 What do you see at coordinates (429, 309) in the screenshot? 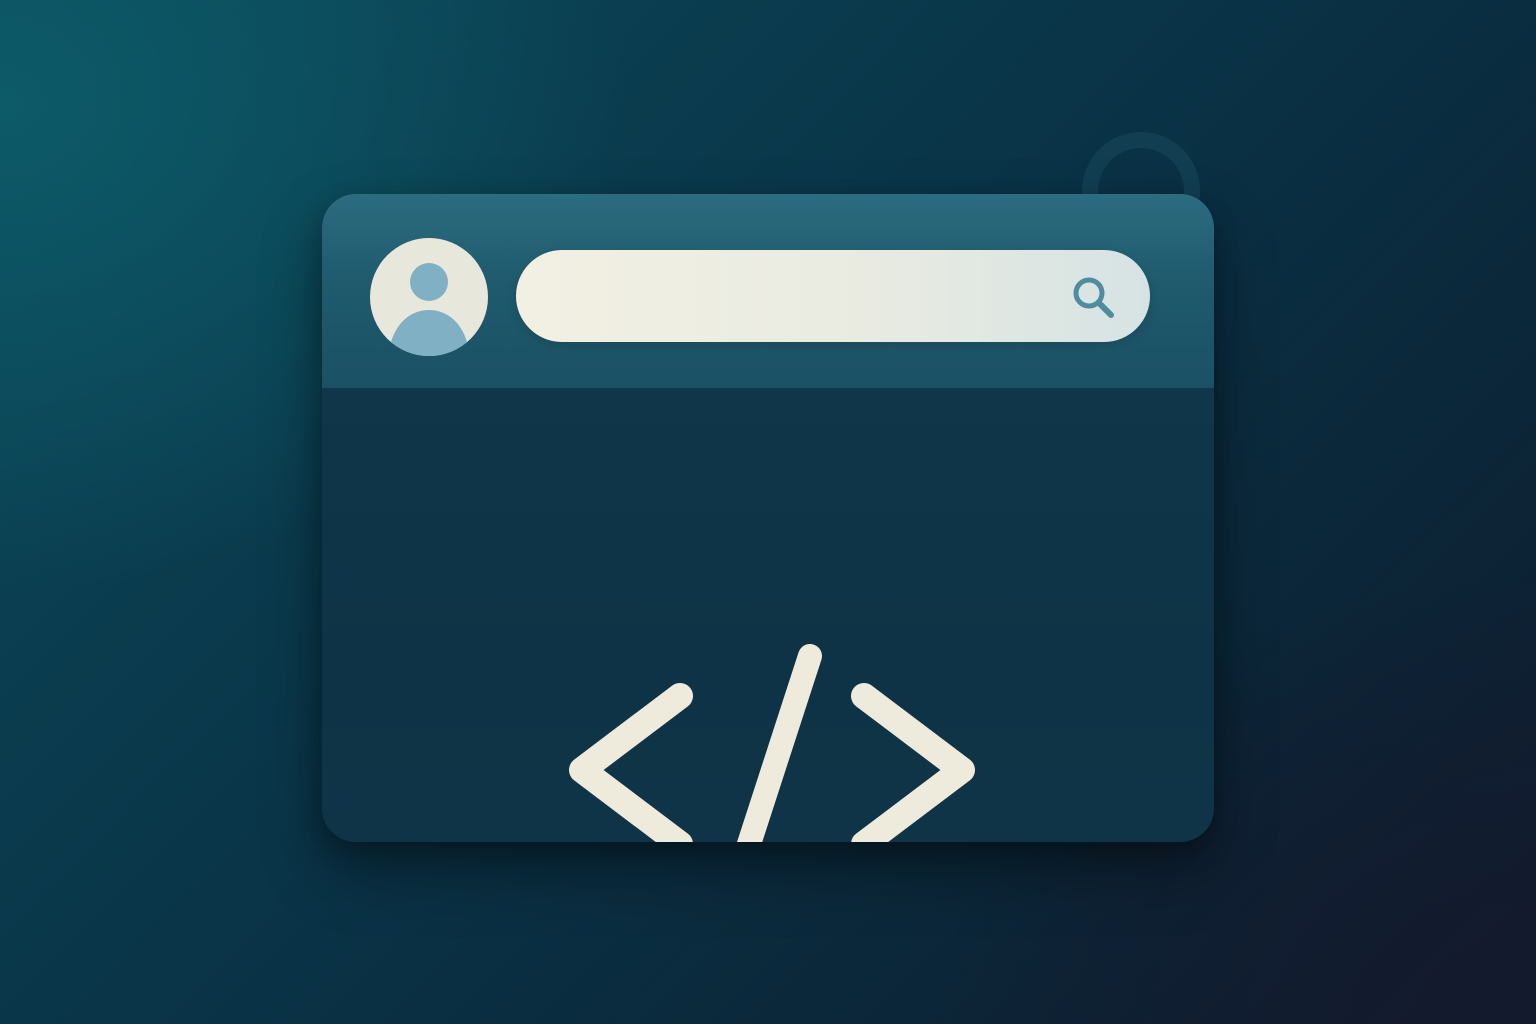
I see `user-avatar-icon` at bounding box center [429, 309].